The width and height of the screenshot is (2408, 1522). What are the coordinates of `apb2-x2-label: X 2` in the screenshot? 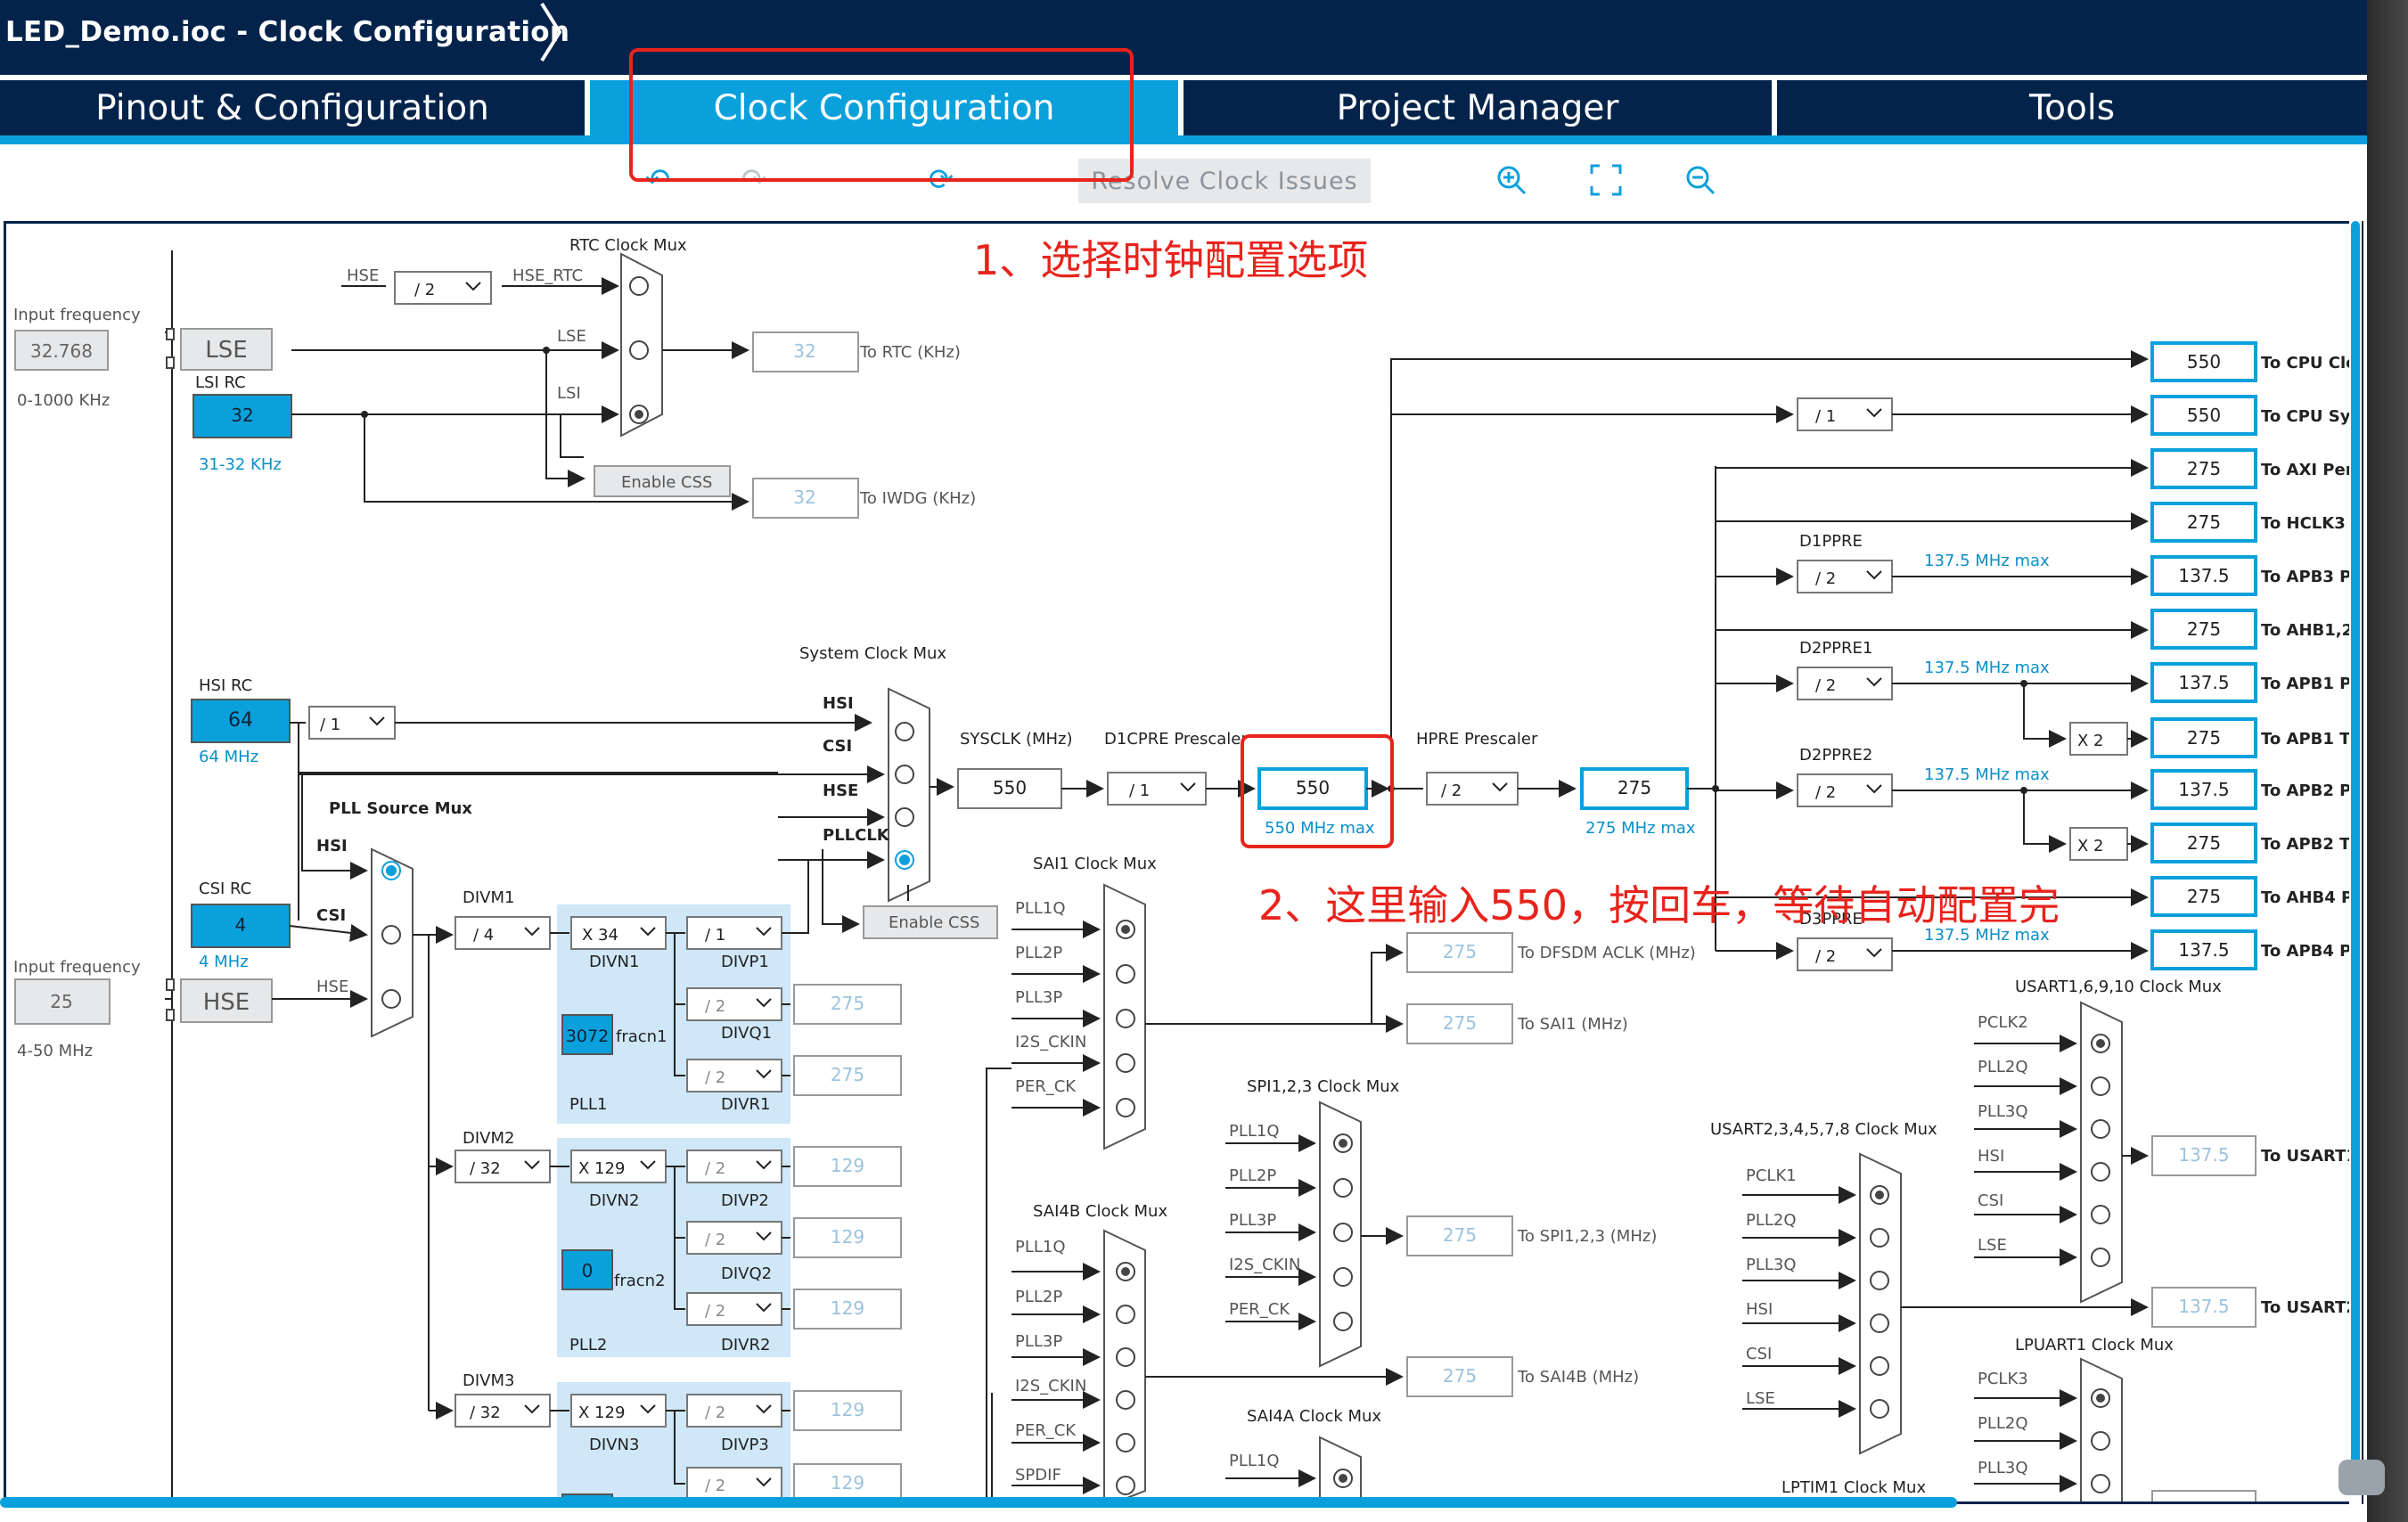 It's located at (2090, 846).